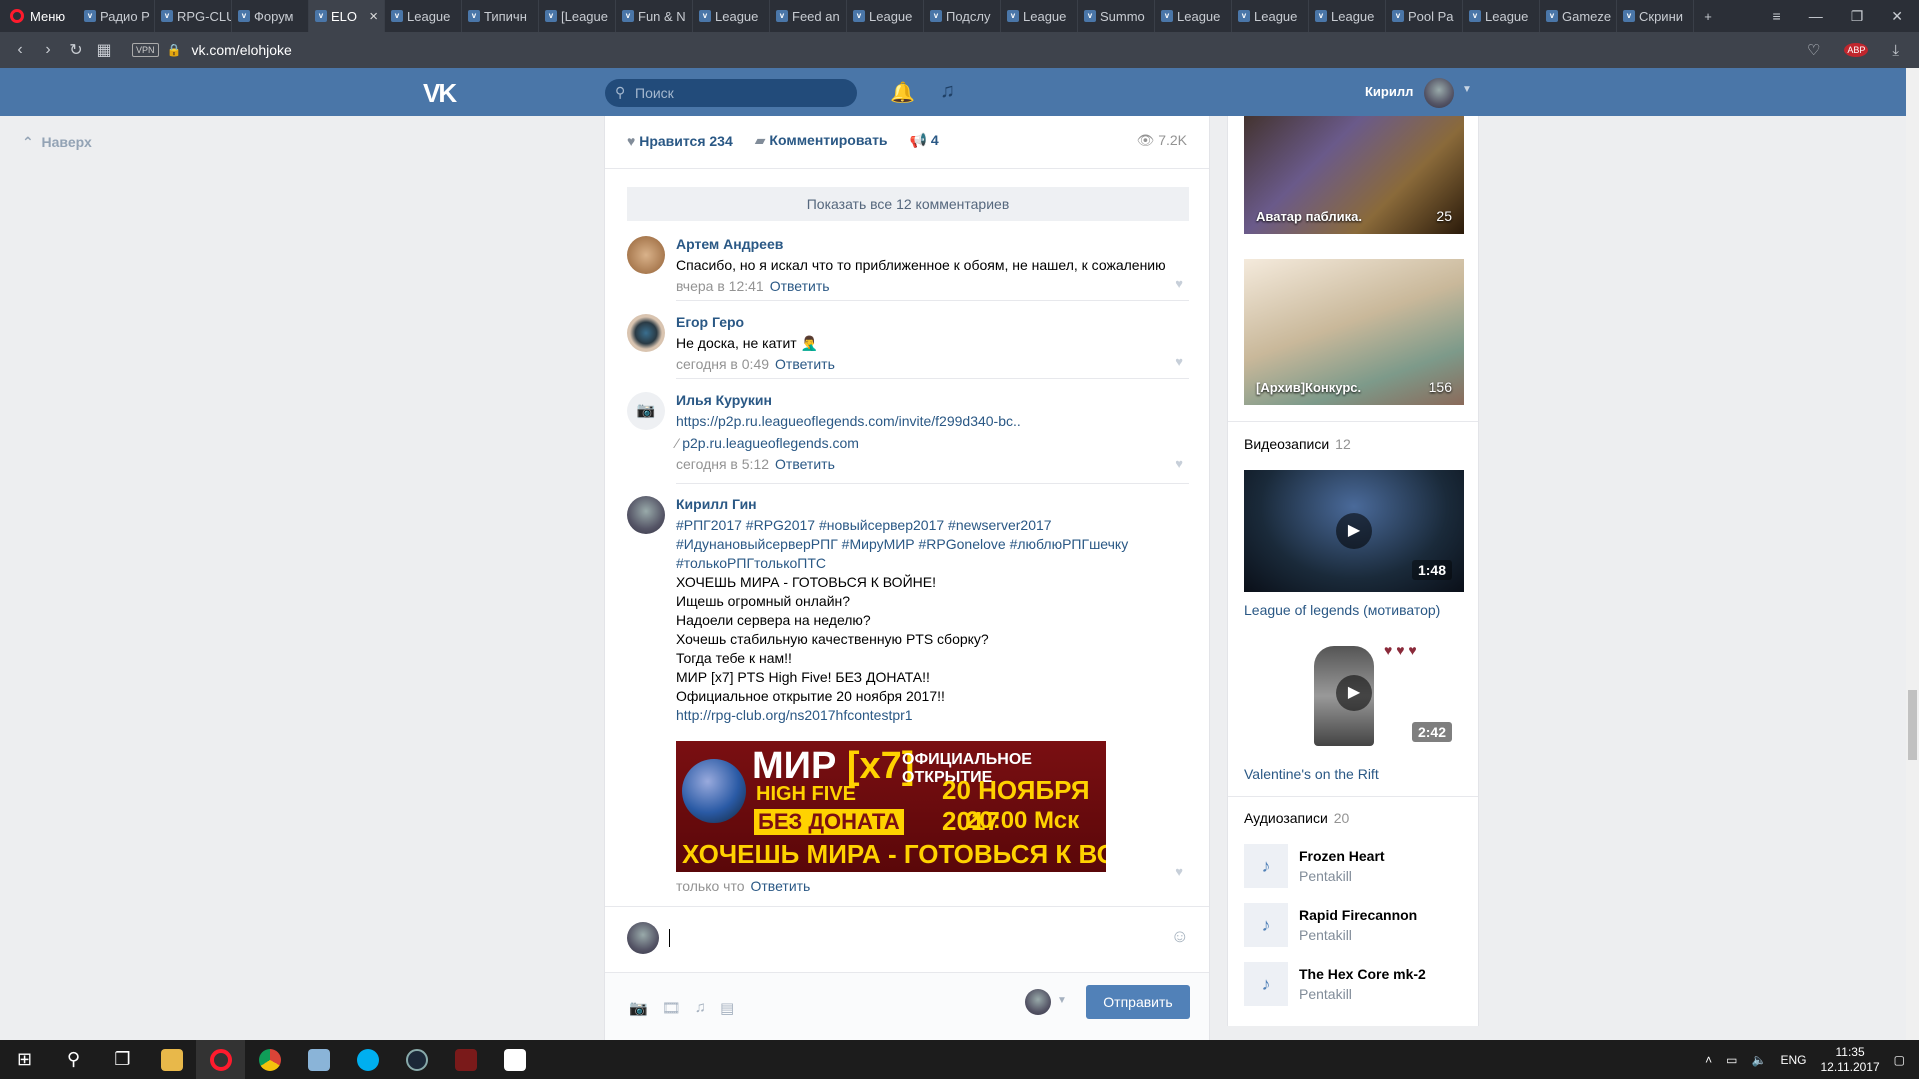  Describe the element at coordinates (1116, 16) in the screenshot. I see `browser-tab: v Summo` at that location.